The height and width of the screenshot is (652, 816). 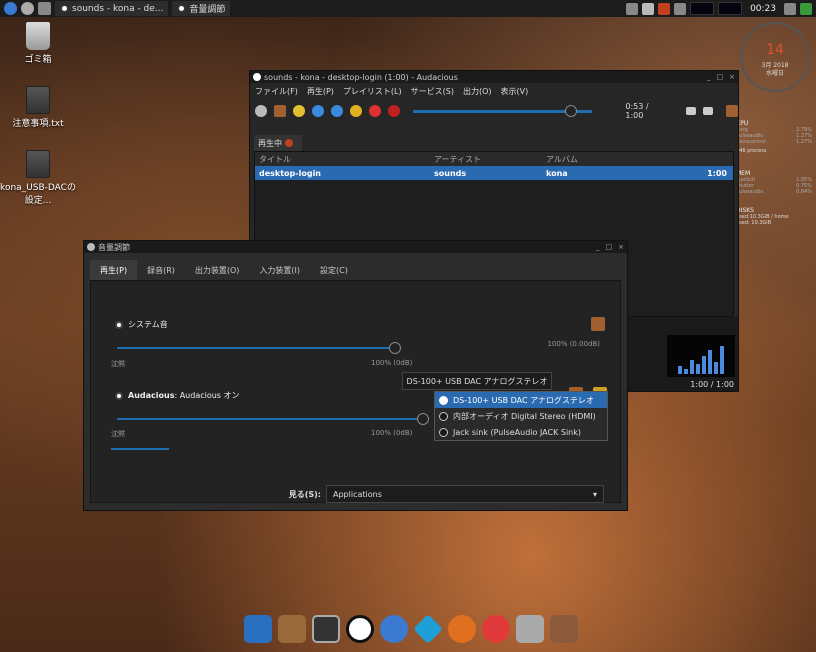 What do you see at coordinates (701, 356) in the screenshot?
I see `visualizer` at bounding box center [701, 356].